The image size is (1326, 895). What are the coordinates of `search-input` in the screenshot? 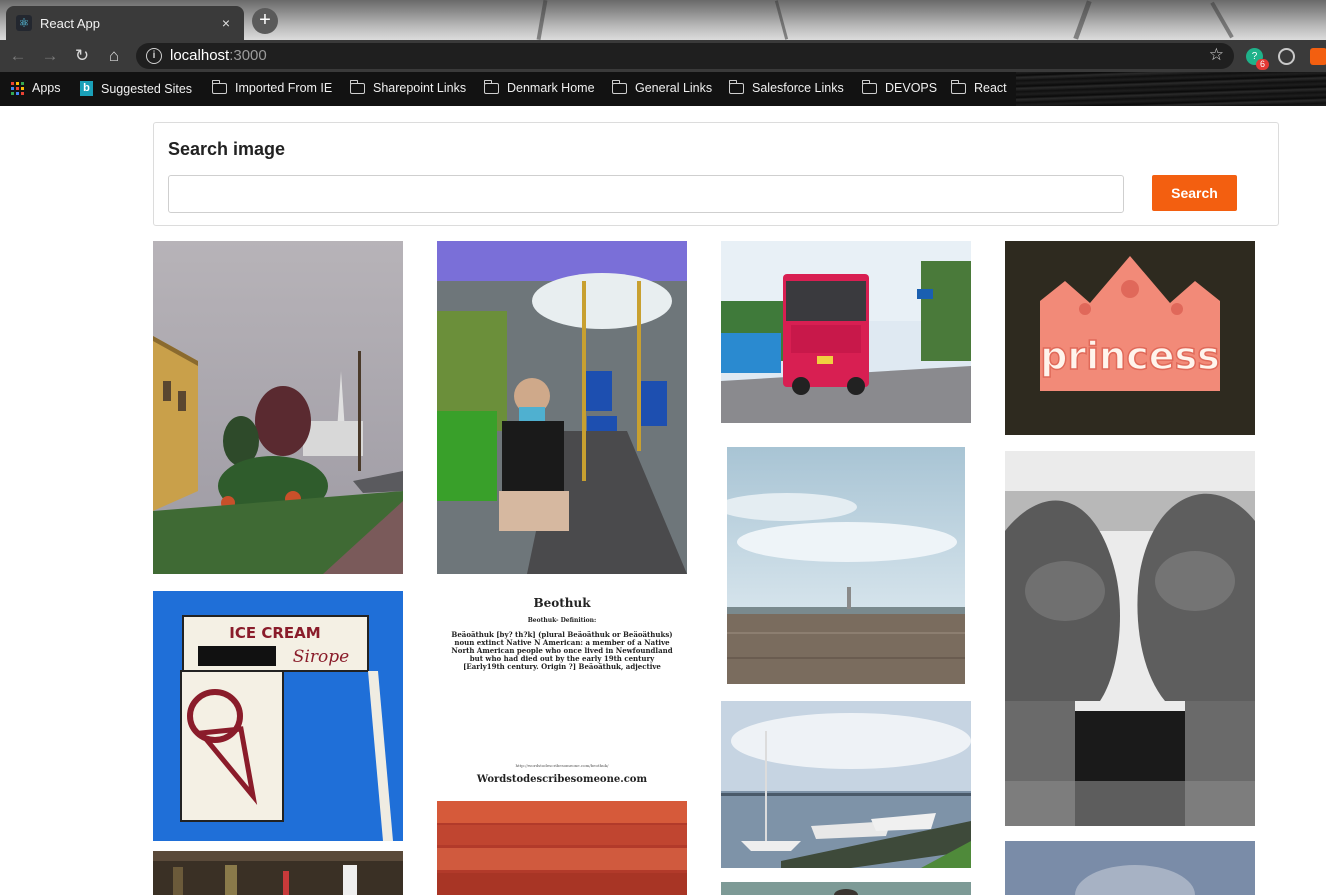 It's located at (646, 194).